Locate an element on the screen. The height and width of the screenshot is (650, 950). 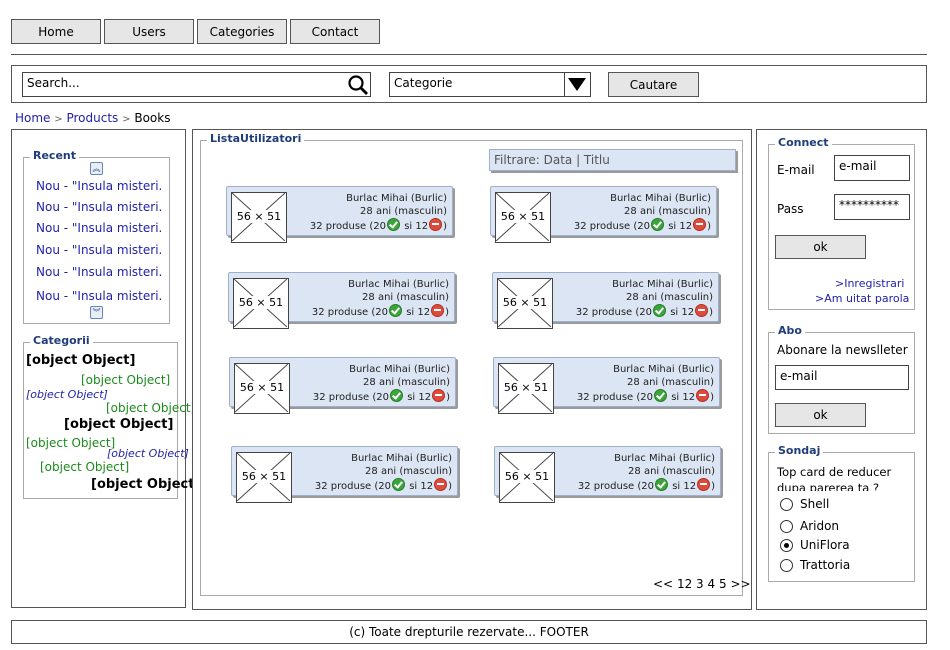
search-button: Cautare is located at coordinates (653, 84).